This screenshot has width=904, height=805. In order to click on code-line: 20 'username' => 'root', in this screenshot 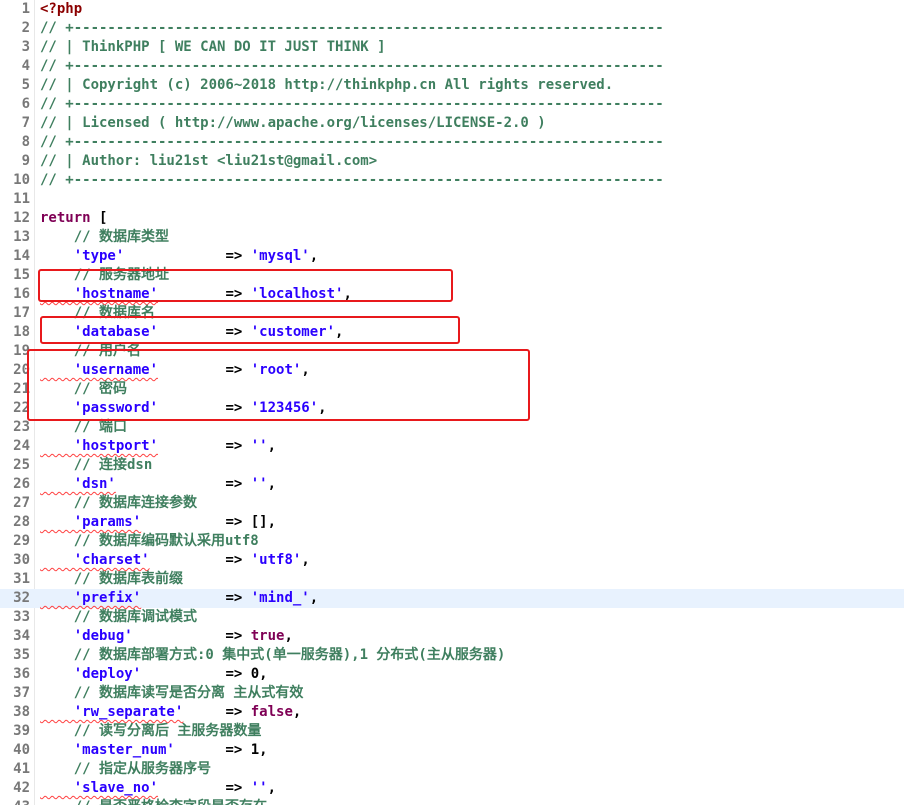, I will do `click(452, 370)`.